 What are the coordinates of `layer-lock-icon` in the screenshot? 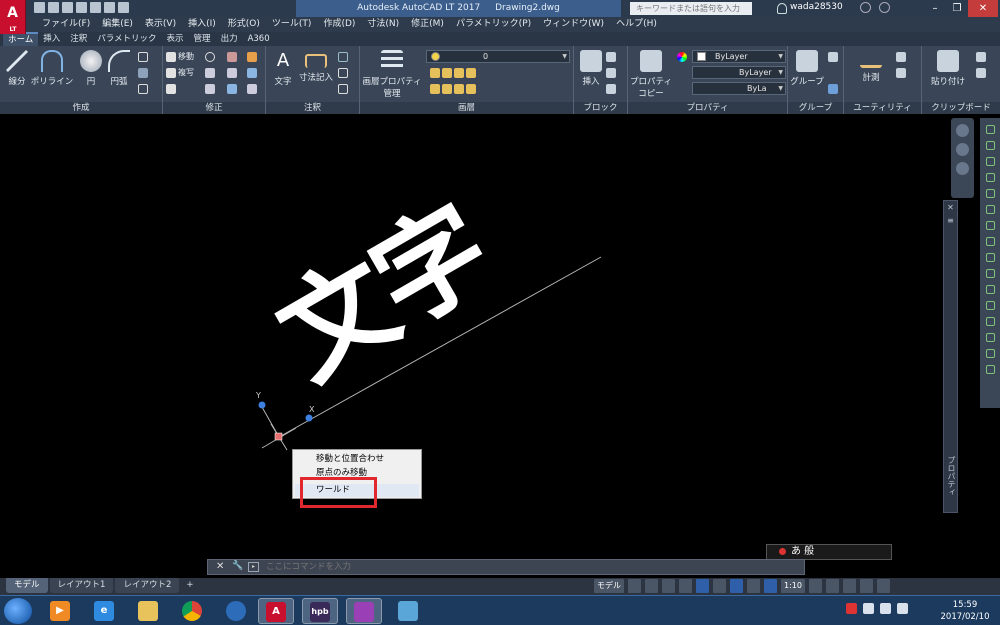 It's located at (471, 72).